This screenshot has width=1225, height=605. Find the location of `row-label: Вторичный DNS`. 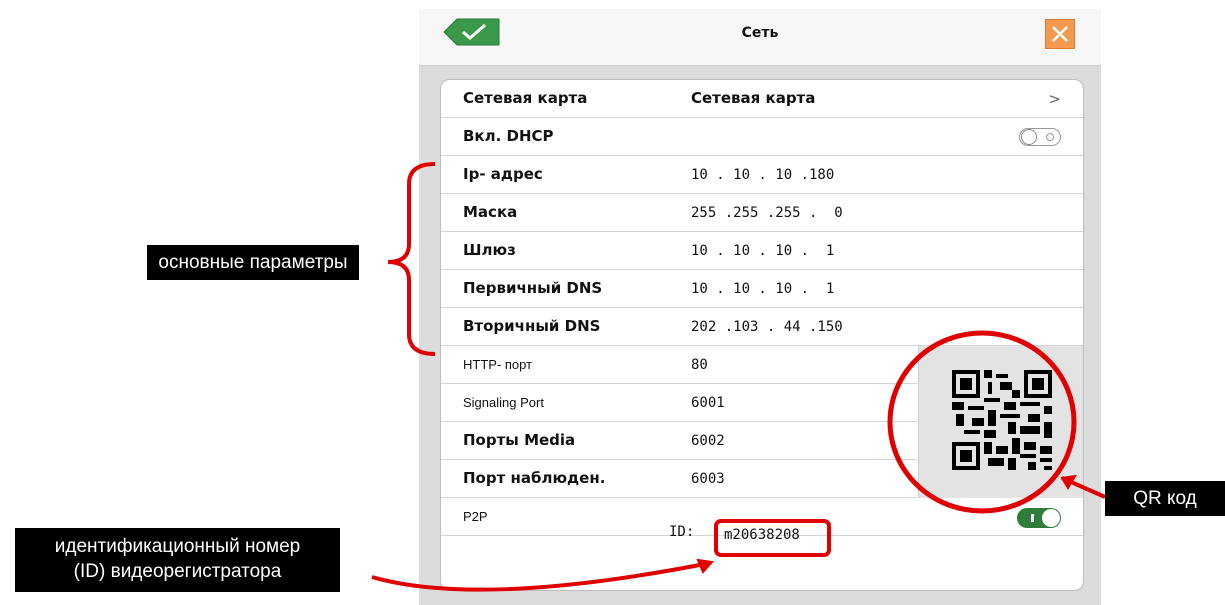

row-label: Вторичный DNS is located at coordinates (532, 326).